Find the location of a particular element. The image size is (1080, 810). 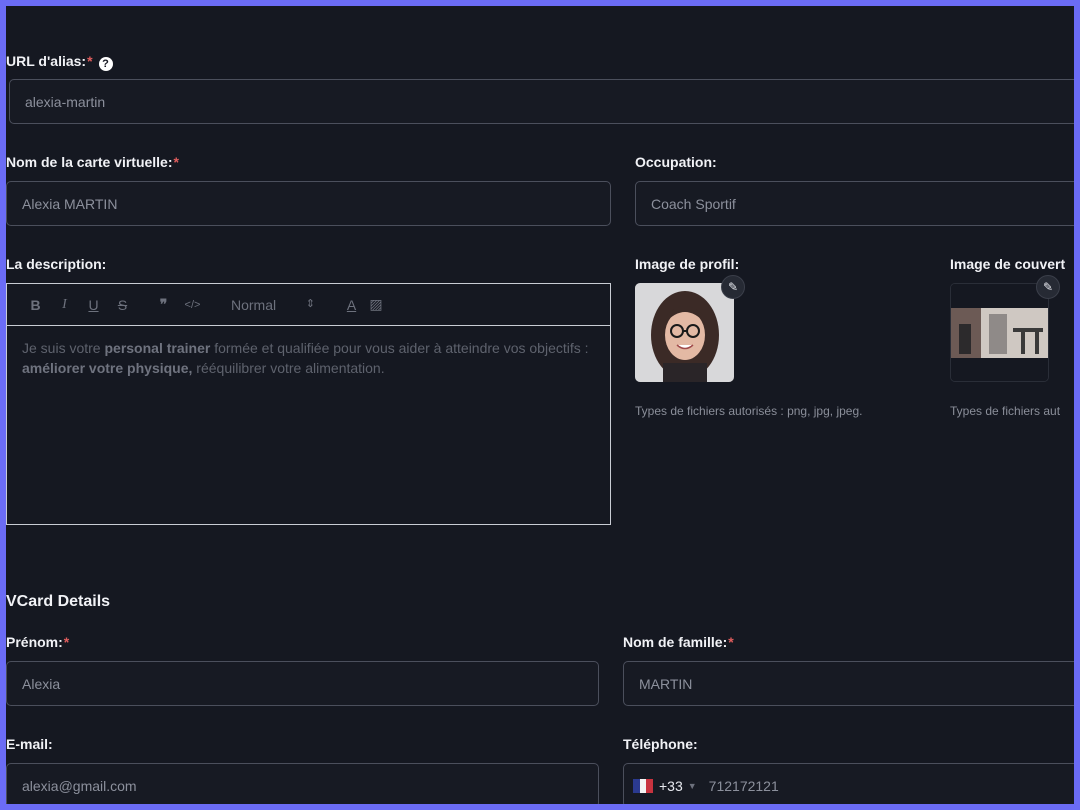

help-icon: ? is located at coordinates (105, 64).